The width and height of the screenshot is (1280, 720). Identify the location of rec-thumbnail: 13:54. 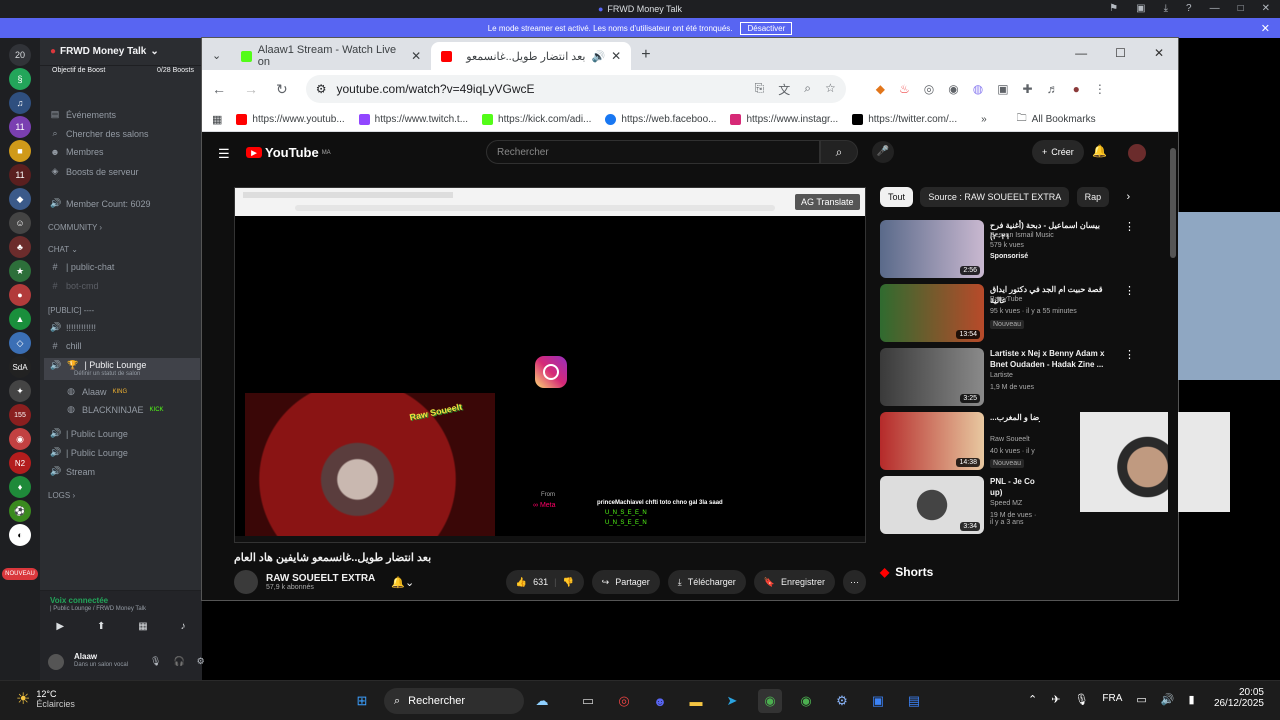
(932, 313).